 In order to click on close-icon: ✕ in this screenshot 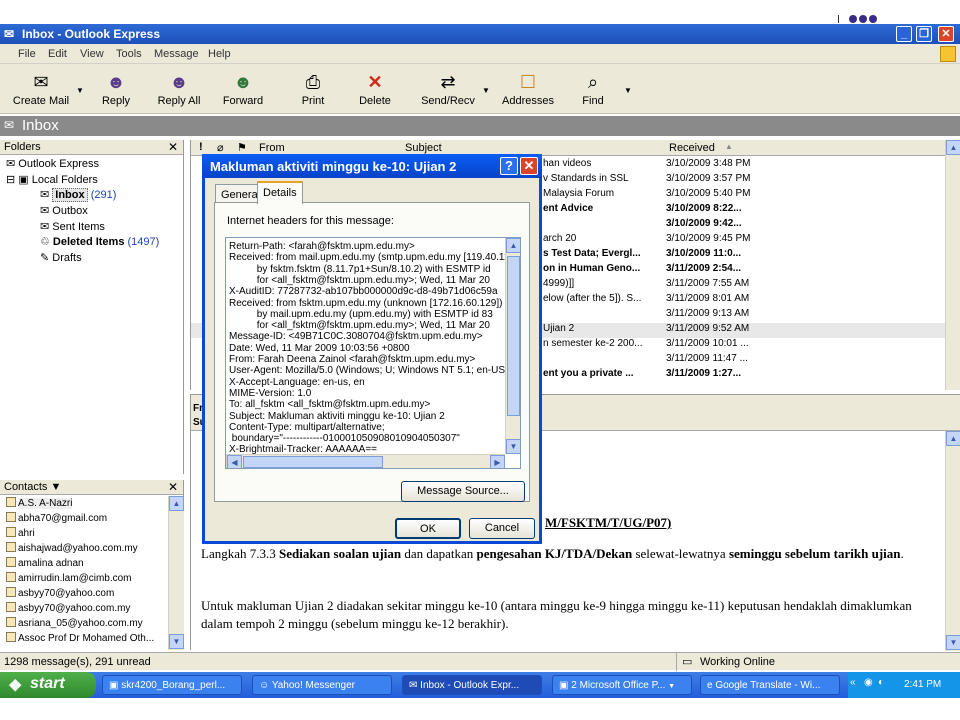, I will do `click(946, 34)`.